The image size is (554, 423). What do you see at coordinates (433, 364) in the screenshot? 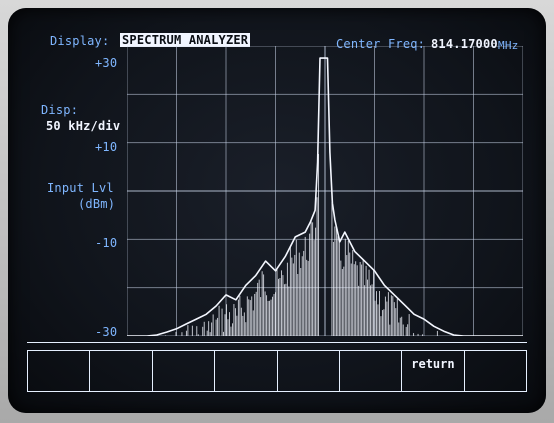
I see `return-button-label: return` at bounding box center [433, 364].